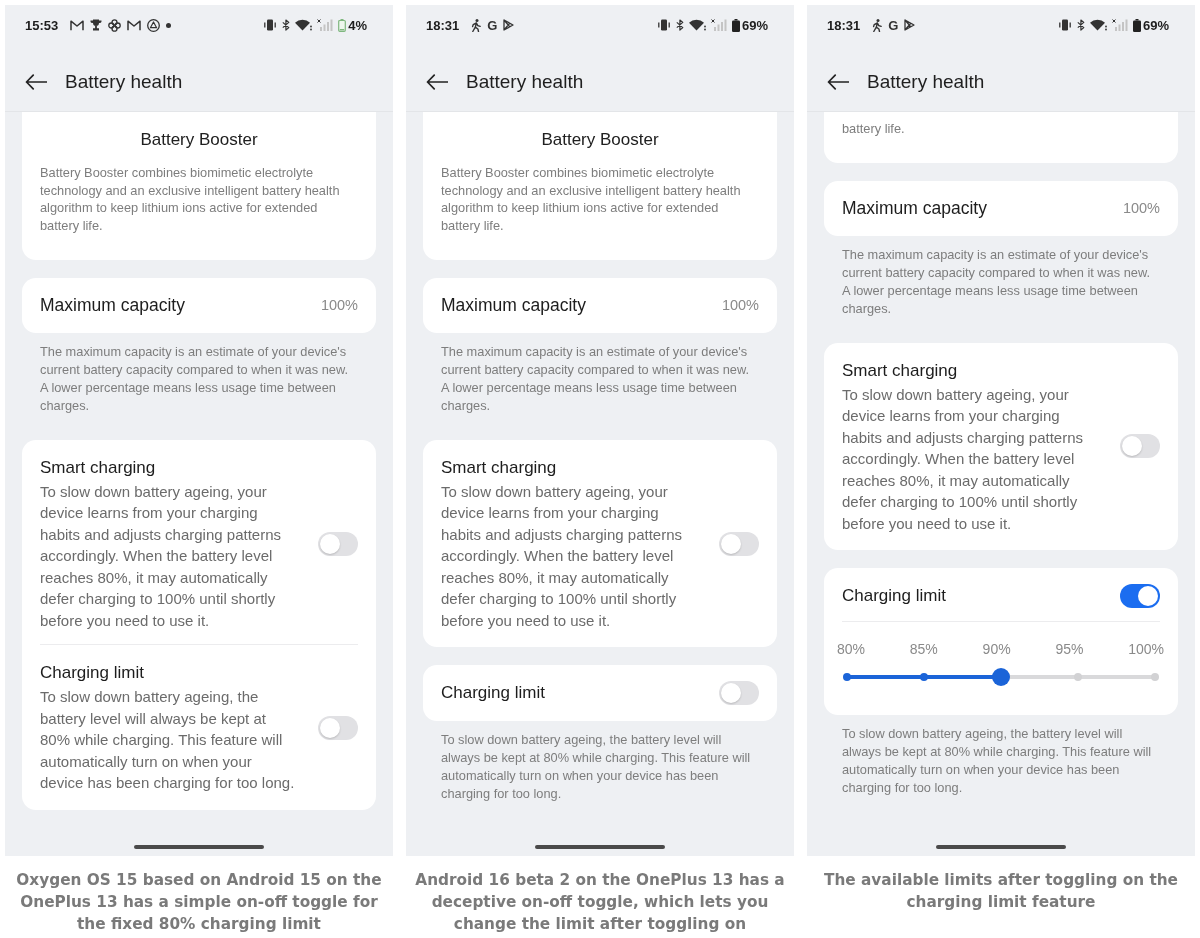 The width and height of the screenshot is (1200, 938). What do you see at coordinates (96, 25) in the screenshot?
I see `trophy-icon` at bounding box center [96, 25].